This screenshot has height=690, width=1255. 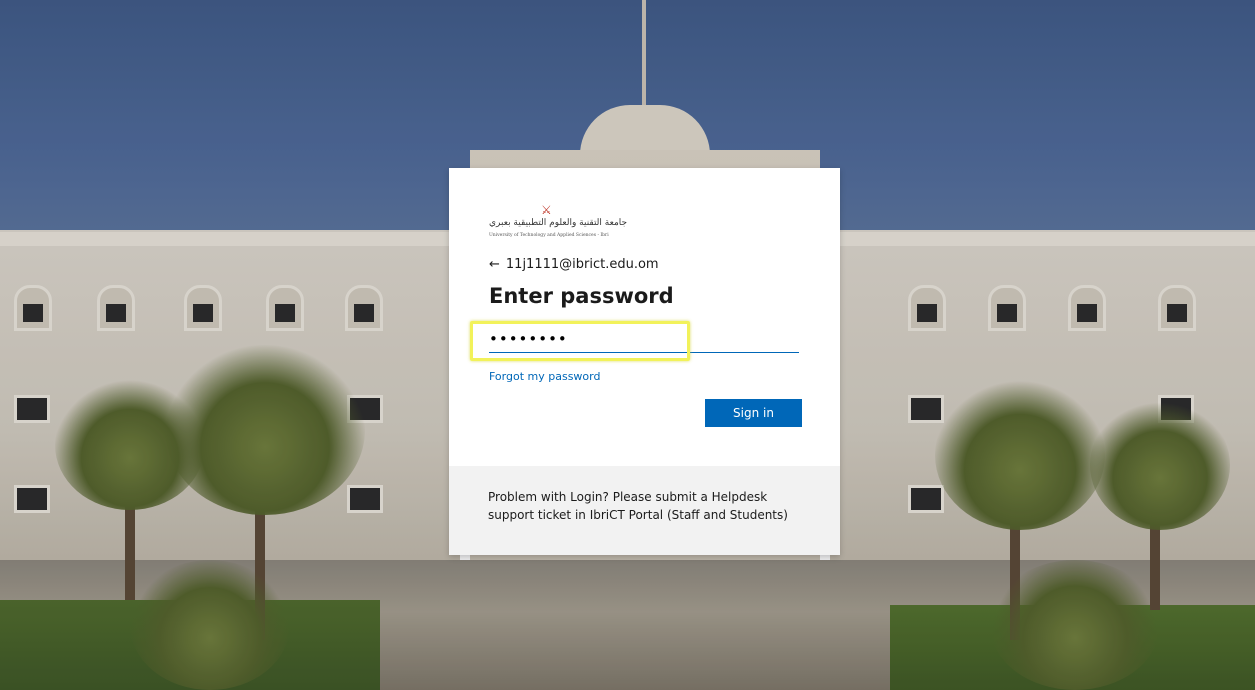 I want to click on annotation-highlight-box, so click(x=580, y=341).